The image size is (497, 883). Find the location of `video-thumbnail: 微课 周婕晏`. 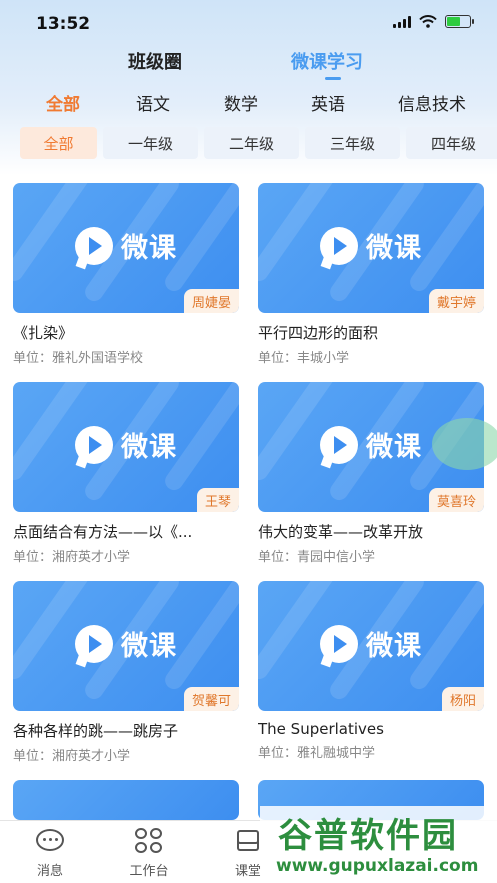

video-thumbnail: 微课 周婕晏 is located at coordinates (126, 248).